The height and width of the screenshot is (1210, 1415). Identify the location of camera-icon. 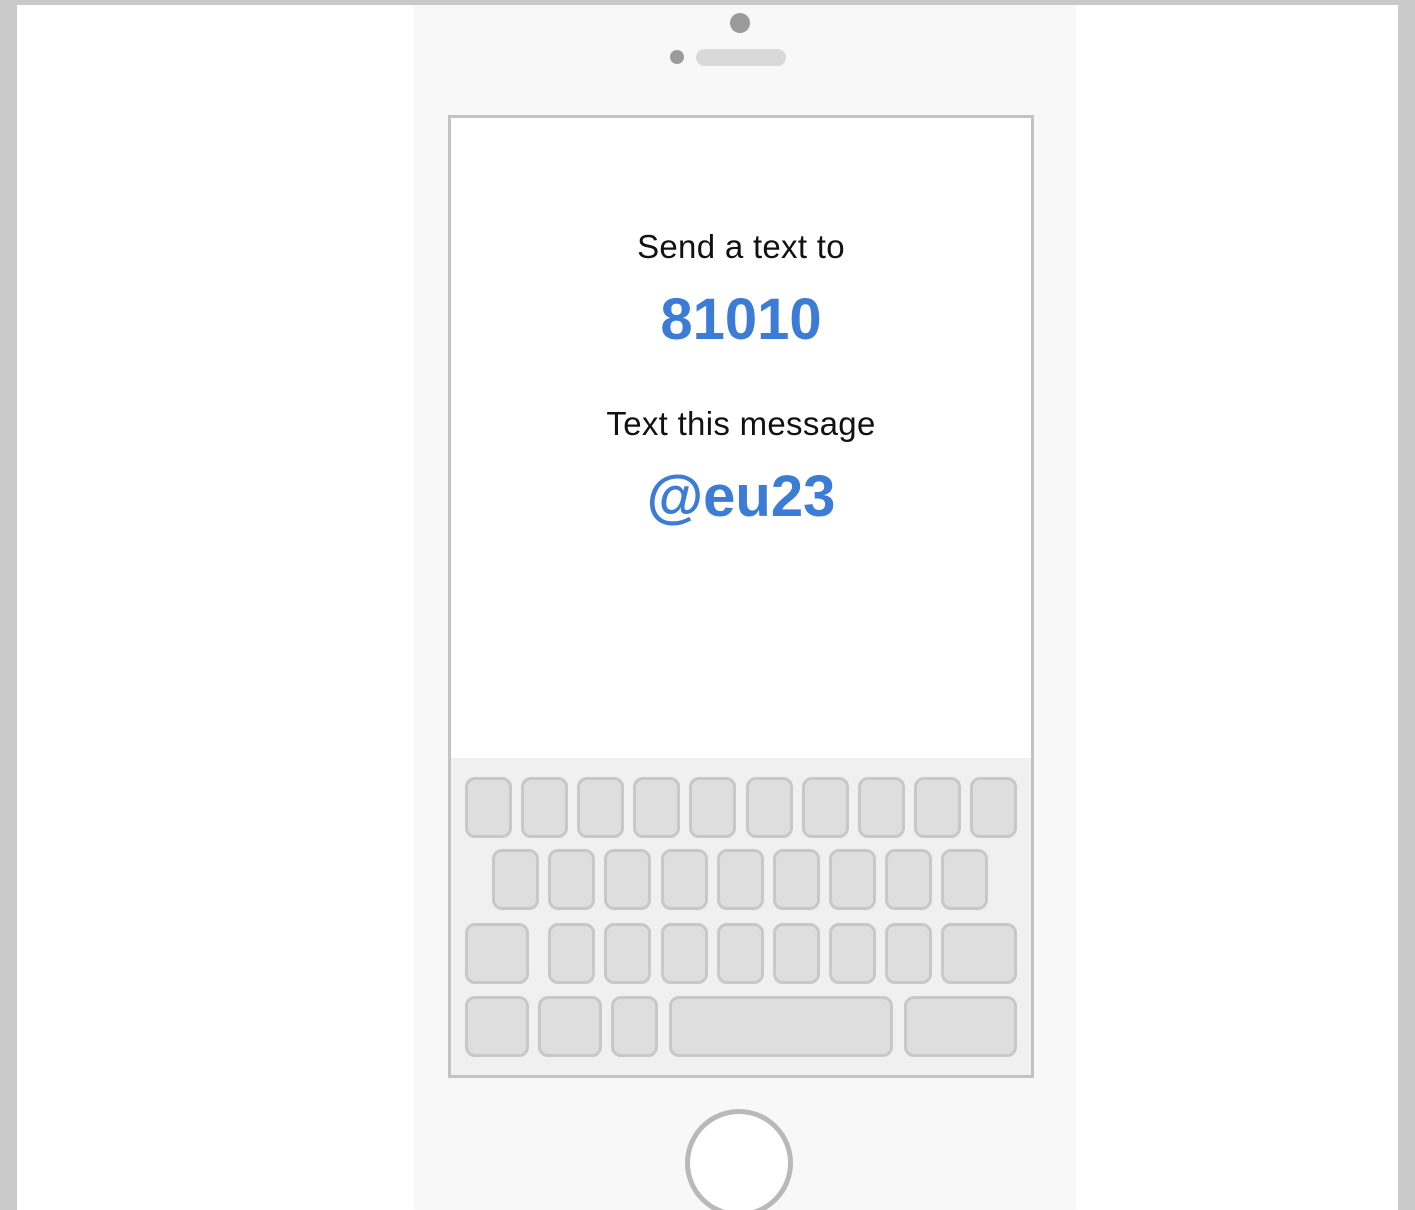
(740, 23).